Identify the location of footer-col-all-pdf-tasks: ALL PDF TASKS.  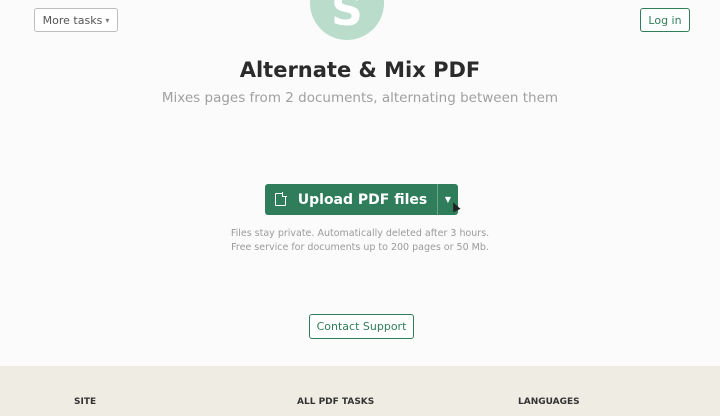
(335, 402).